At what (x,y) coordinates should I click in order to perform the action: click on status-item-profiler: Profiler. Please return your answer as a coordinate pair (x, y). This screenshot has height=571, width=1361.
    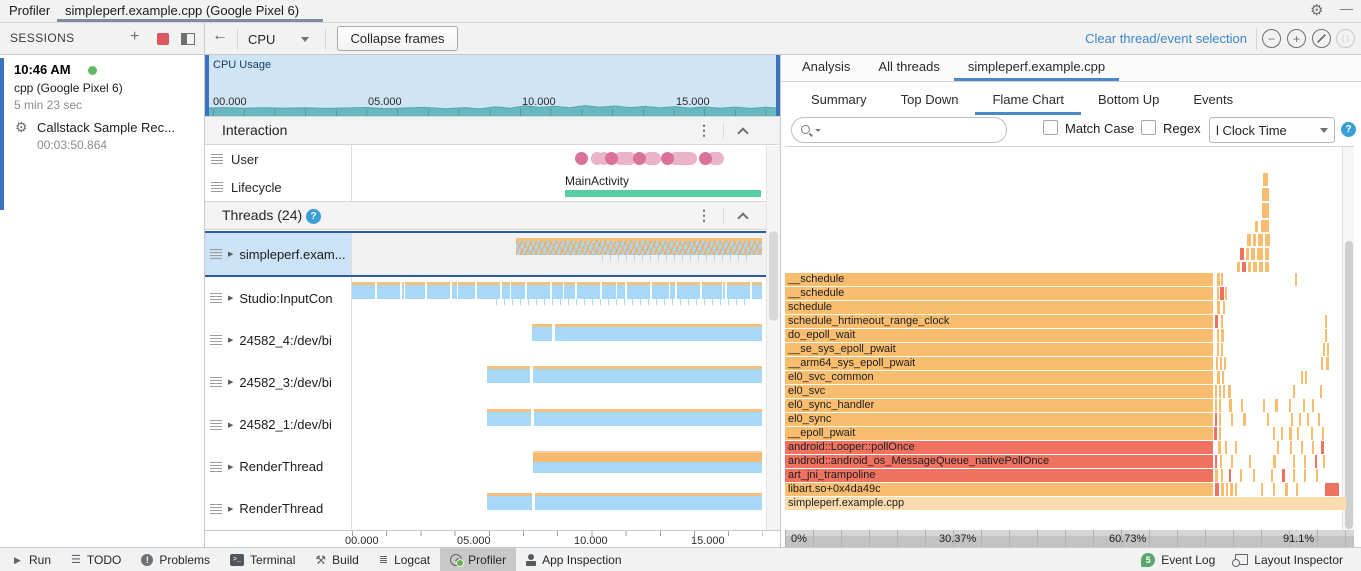
    Looking at the image, I should click on (478, 559).